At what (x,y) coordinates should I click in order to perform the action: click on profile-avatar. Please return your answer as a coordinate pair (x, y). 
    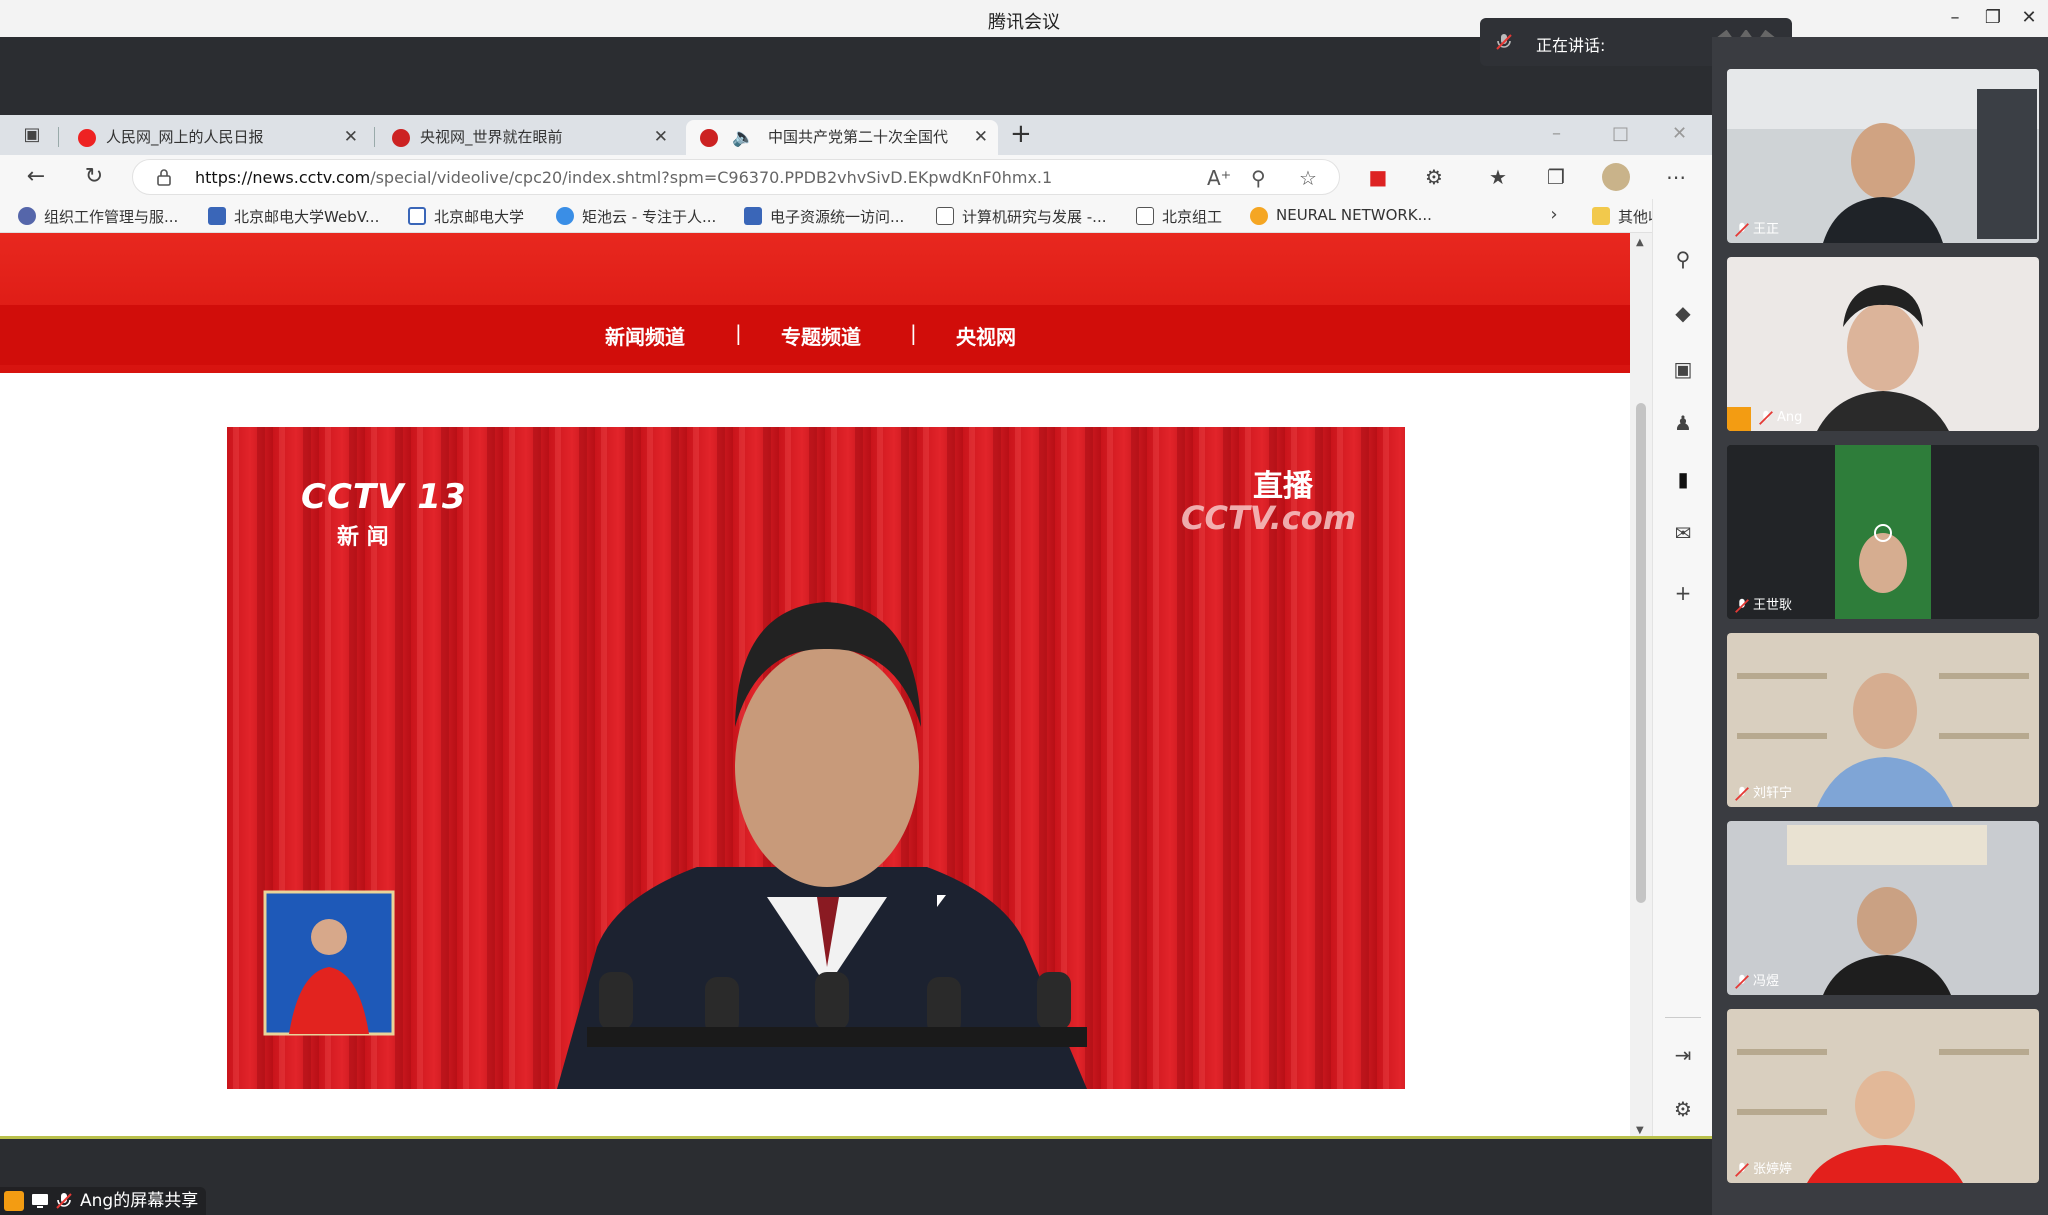
    Looking at the image, I should click on (1616, 177).